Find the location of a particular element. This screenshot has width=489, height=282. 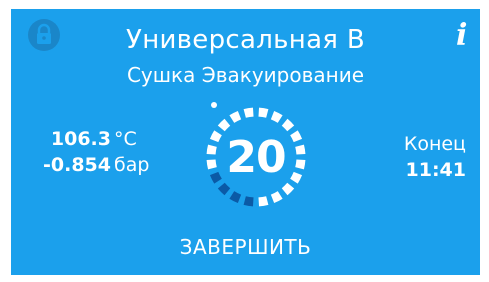

phase-subtitle: Сушка Эвакуирование is located at coordinates (245, 75).